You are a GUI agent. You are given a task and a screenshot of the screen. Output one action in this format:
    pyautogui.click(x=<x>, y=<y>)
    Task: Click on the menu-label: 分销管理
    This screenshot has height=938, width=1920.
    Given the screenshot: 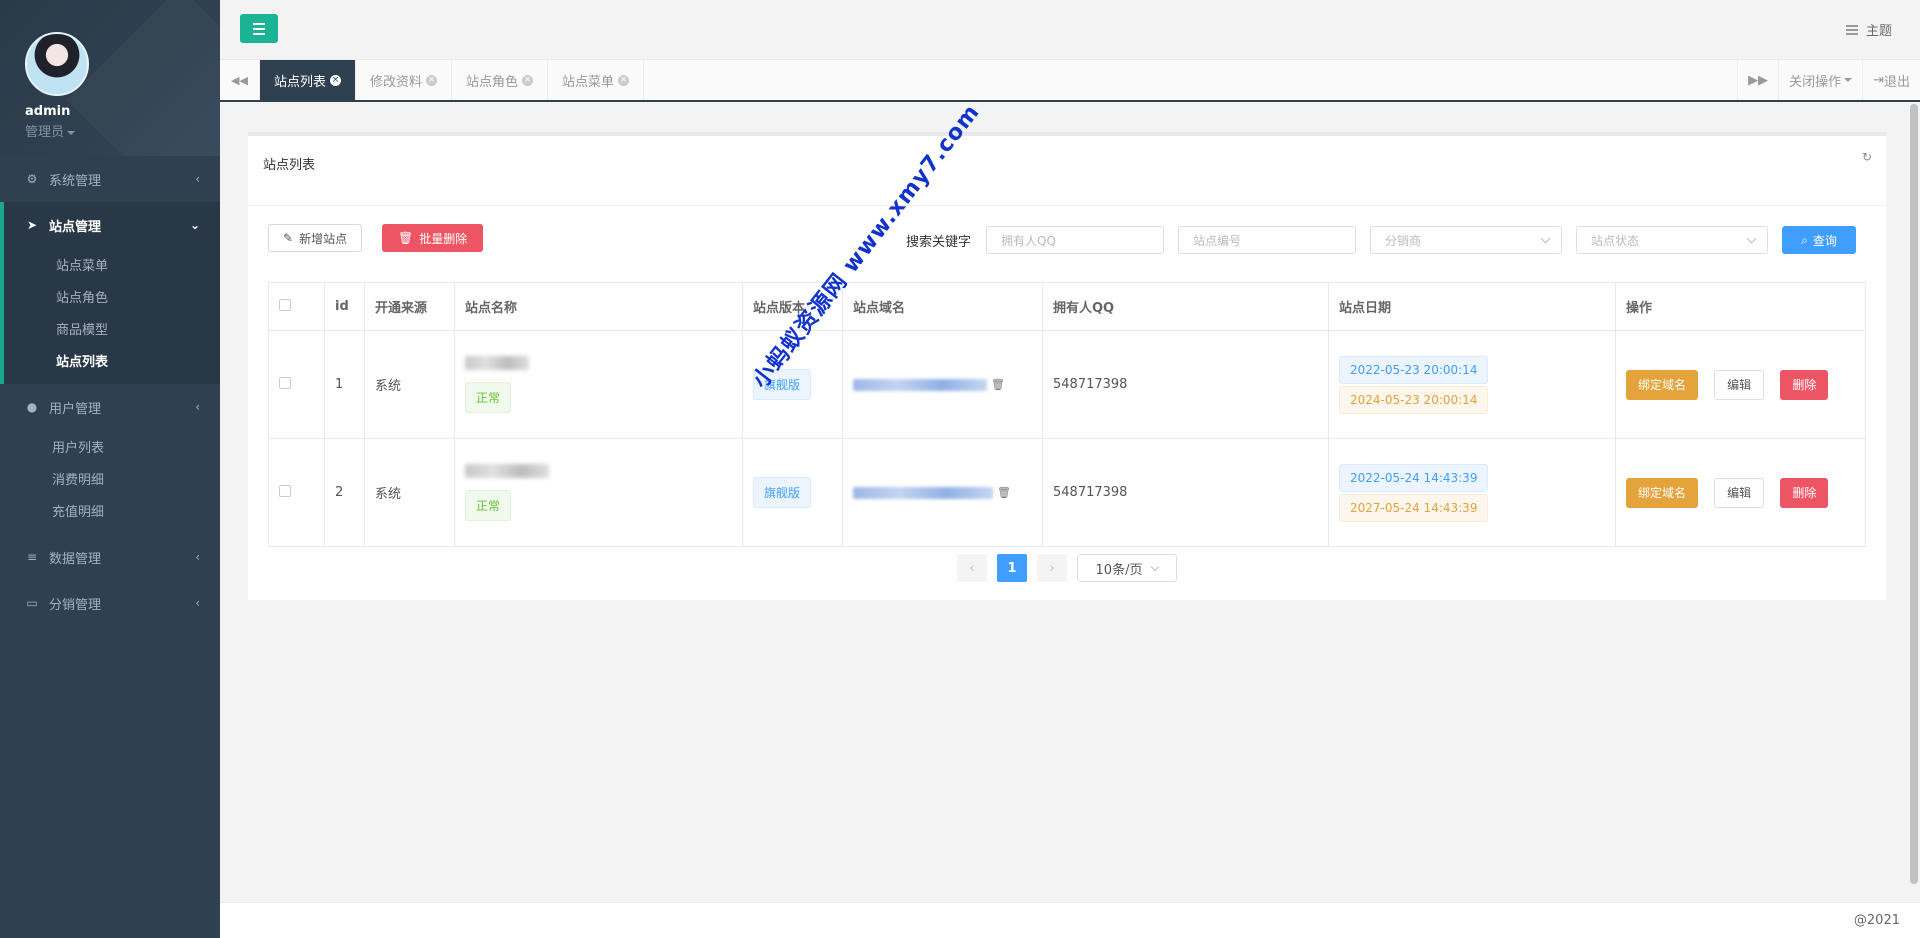 What is the action you would take?
    pyautogui.click(x=75, y=605)
    